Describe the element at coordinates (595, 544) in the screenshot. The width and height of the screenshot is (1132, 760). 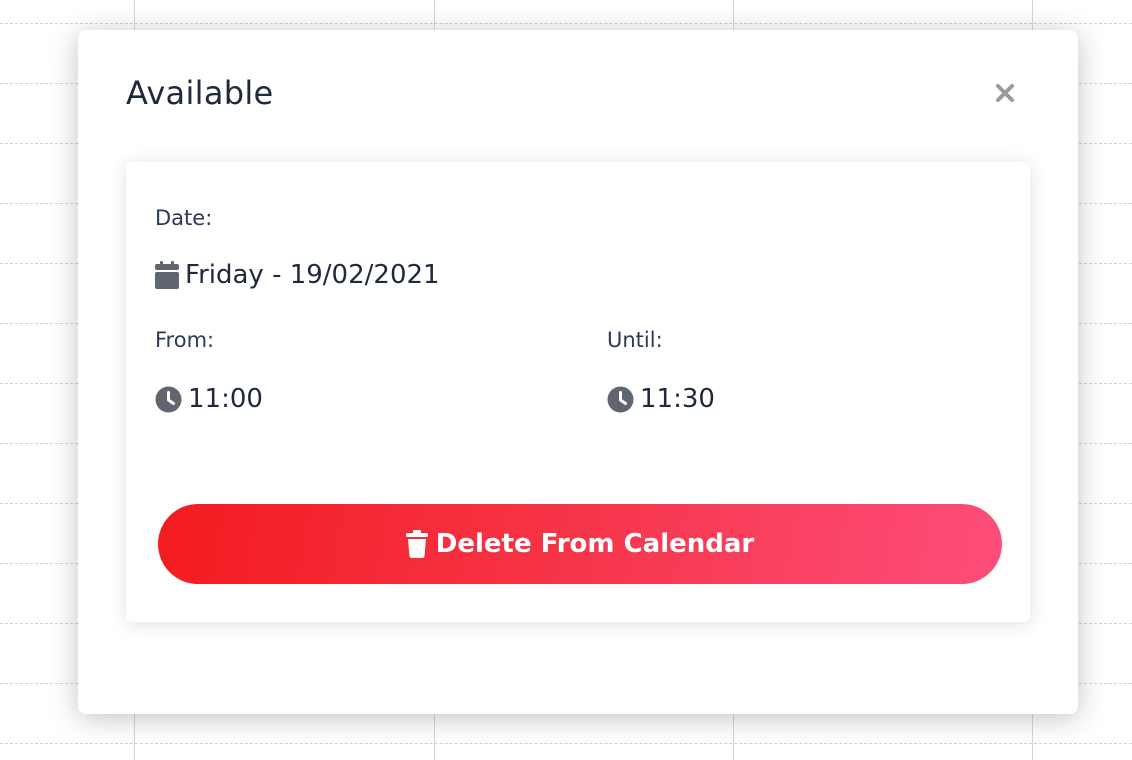
I see `delete-button-label: Delete From Calendar` at that location.